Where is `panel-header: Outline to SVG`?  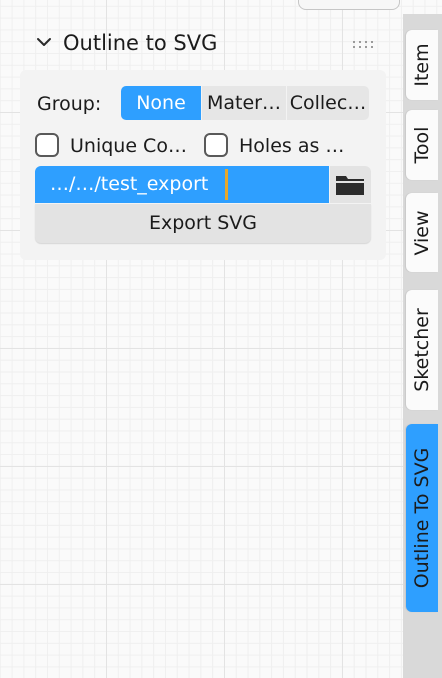 panel-header: Outline to SVG is located at coordinates (202, 45).